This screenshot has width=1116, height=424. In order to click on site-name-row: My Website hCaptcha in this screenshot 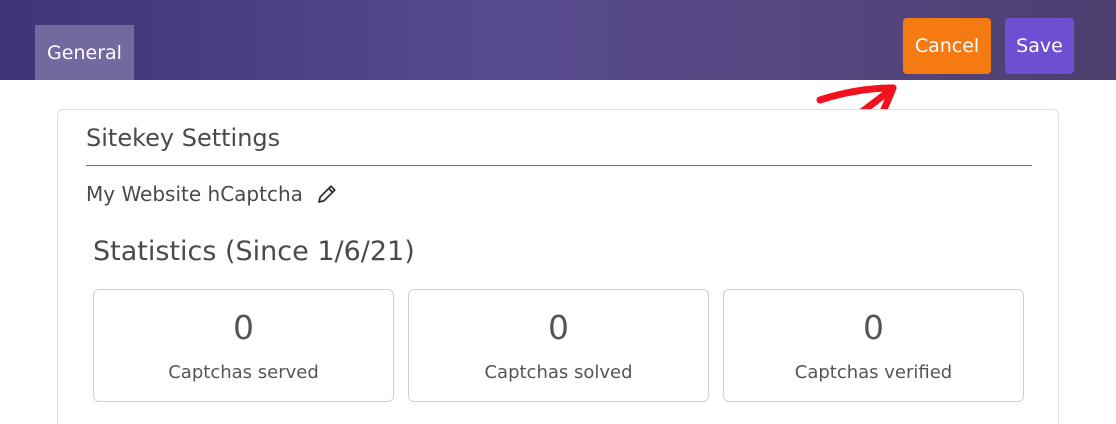, I will do `click(212, 194)`.